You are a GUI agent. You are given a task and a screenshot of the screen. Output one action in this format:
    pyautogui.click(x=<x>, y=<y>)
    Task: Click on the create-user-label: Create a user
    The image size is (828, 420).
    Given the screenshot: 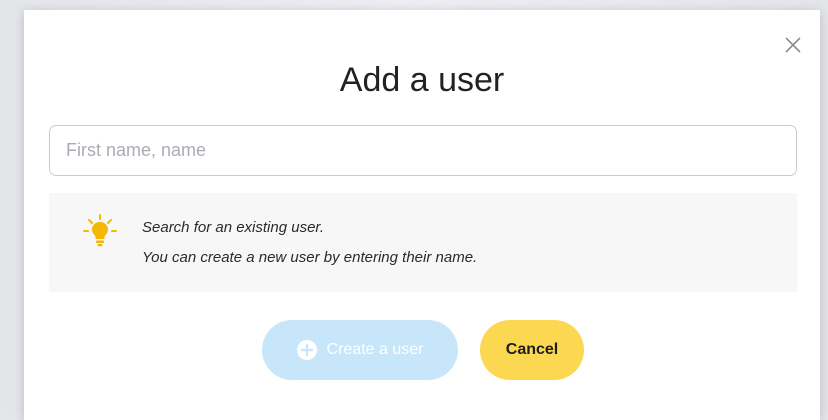 What is the action you would take?
    pyautogui.click(x=375, y=349)
    